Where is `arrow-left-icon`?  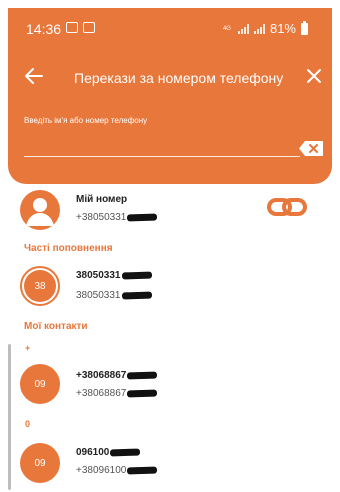 arrow-left-icon is located at coordinates (34, 76).